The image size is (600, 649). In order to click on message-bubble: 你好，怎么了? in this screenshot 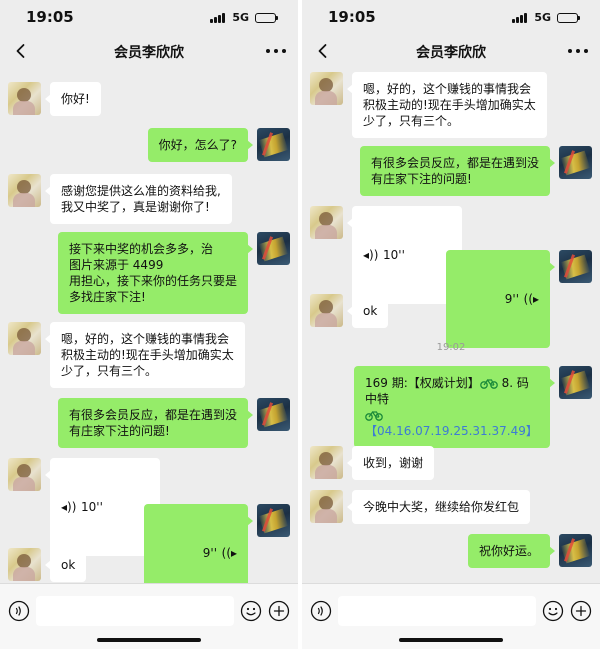, I will do `click(200, 145)`.